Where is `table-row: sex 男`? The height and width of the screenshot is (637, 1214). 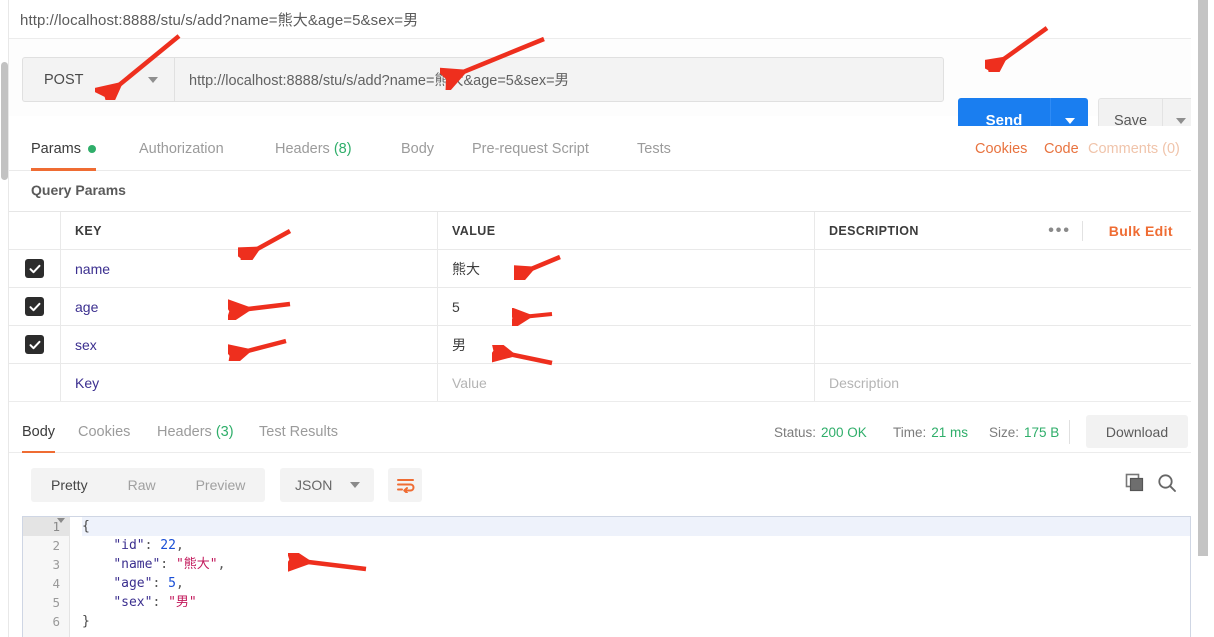
table-row: sex 男 is located at coordinates (600, 345).